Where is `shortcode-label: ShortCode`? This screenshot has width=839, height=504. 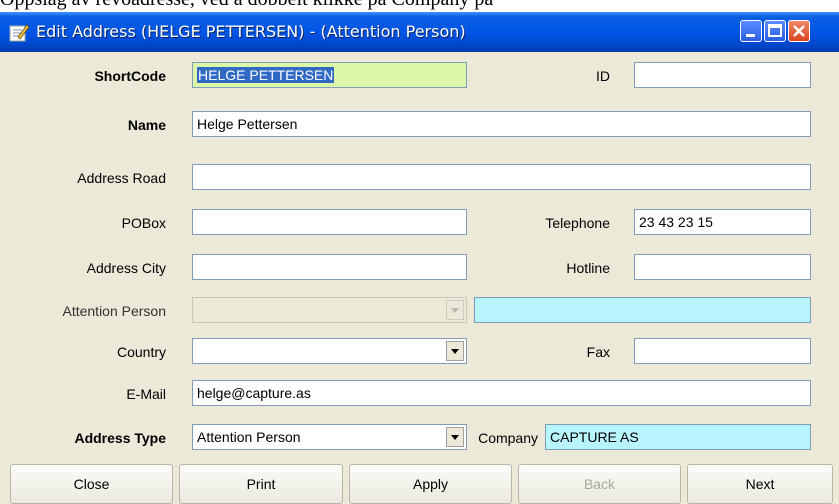
shortcode-label: ShortCode is located at coordinates (130, 76).